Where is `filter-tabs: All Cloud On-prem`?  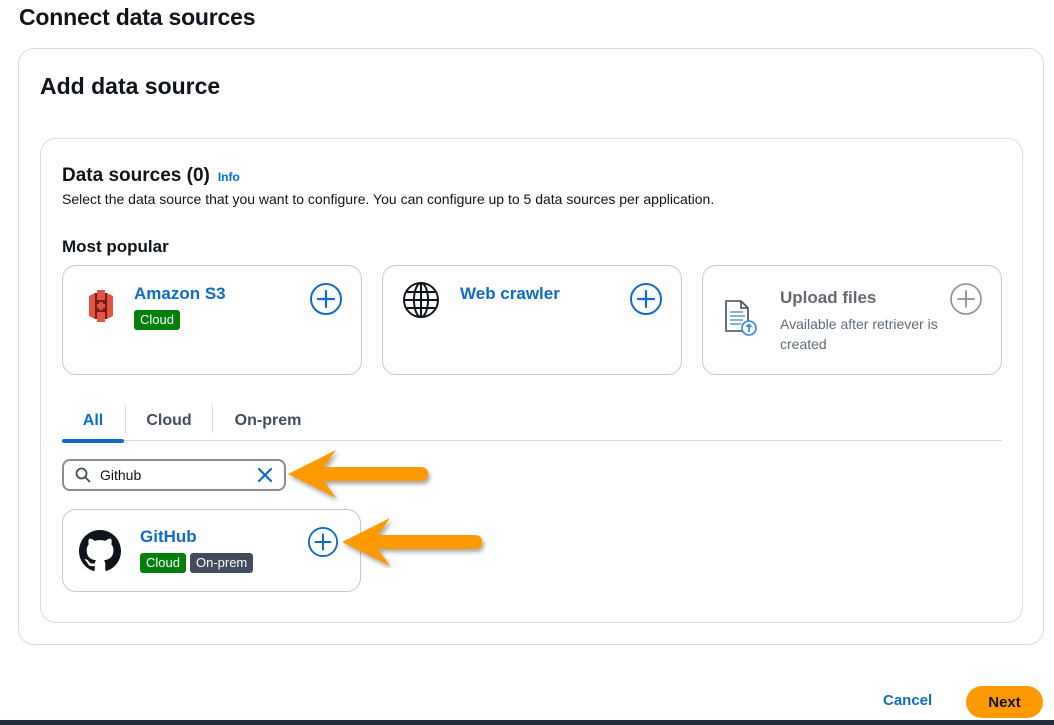 filter-tabs: All Cloud On-prem is located at coordinates (532, 422).